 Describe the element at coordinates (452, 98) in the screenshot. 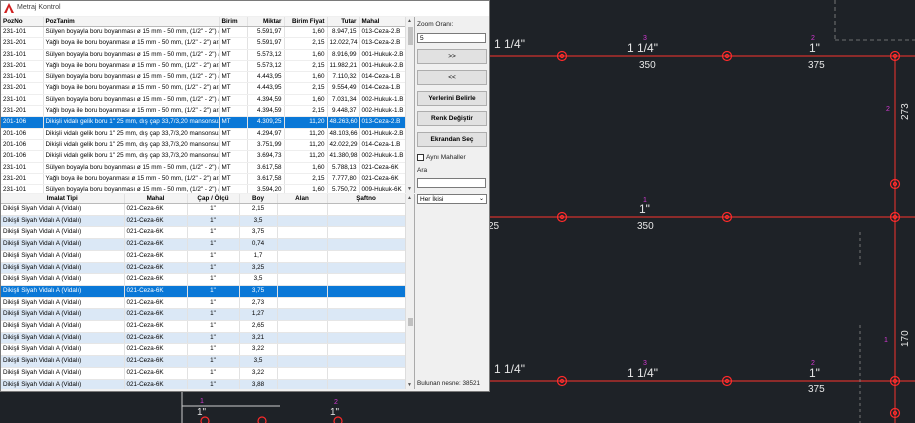

I see `highlight-button: Yerlerini Belirle` at that location.